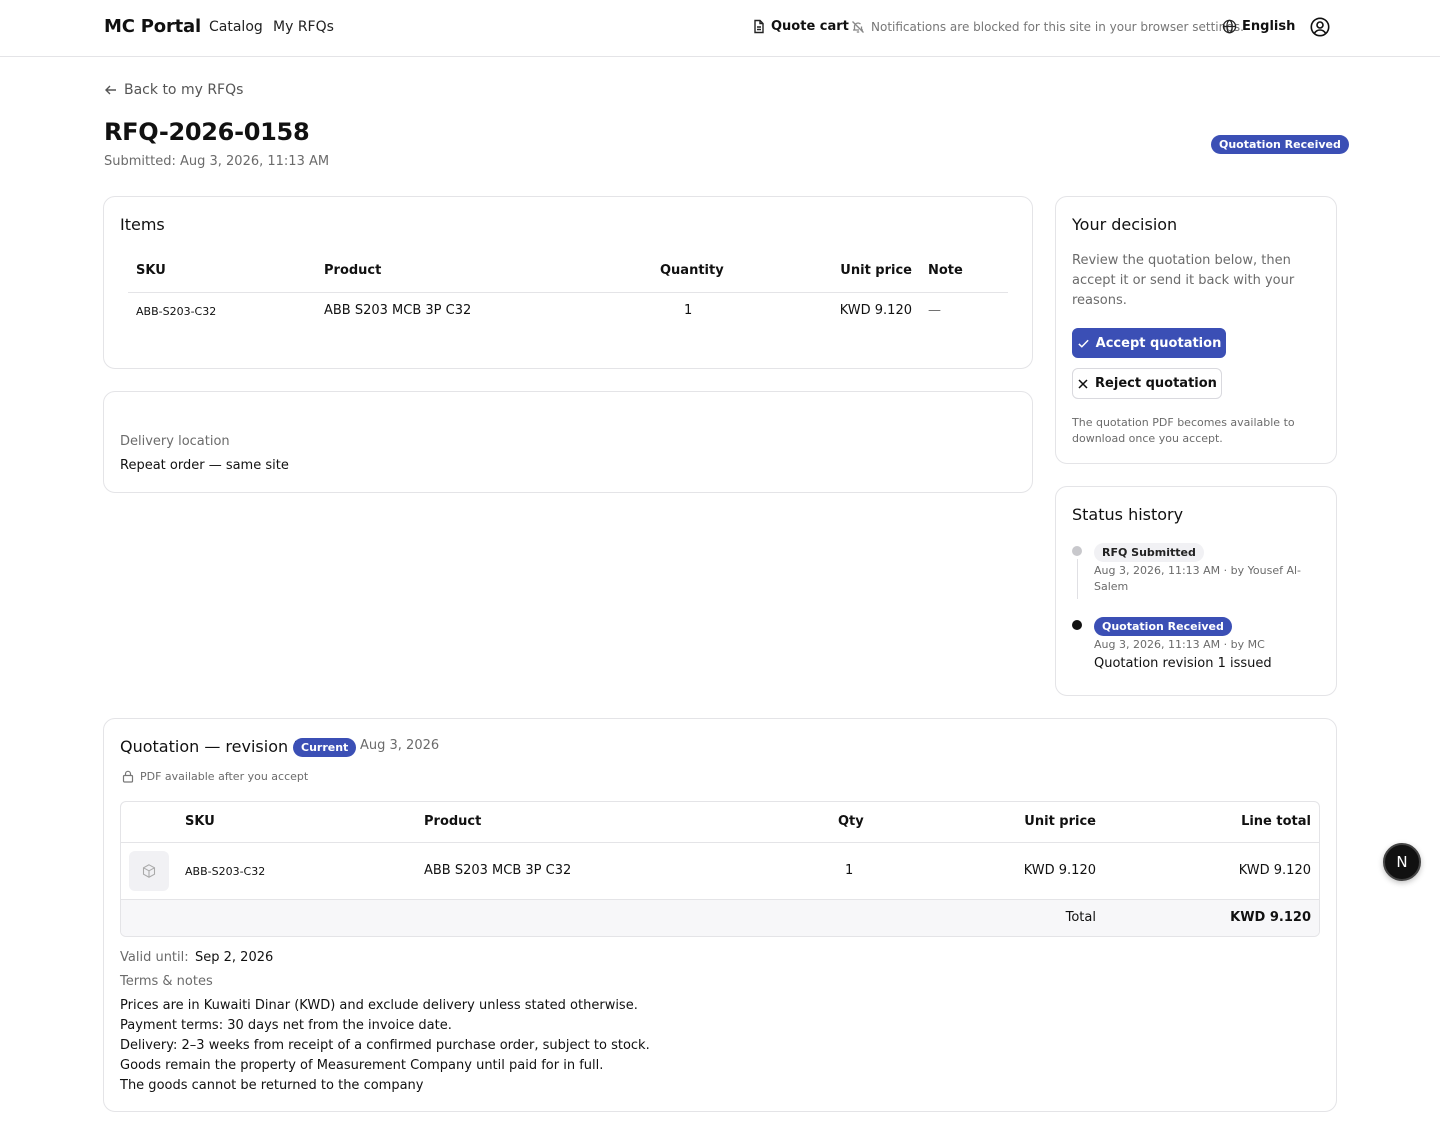  Describe the element at coordinates (568, 276) in the screenshot. I see `table-header-row: SKU Product Quantity Unit price Note` at that location.